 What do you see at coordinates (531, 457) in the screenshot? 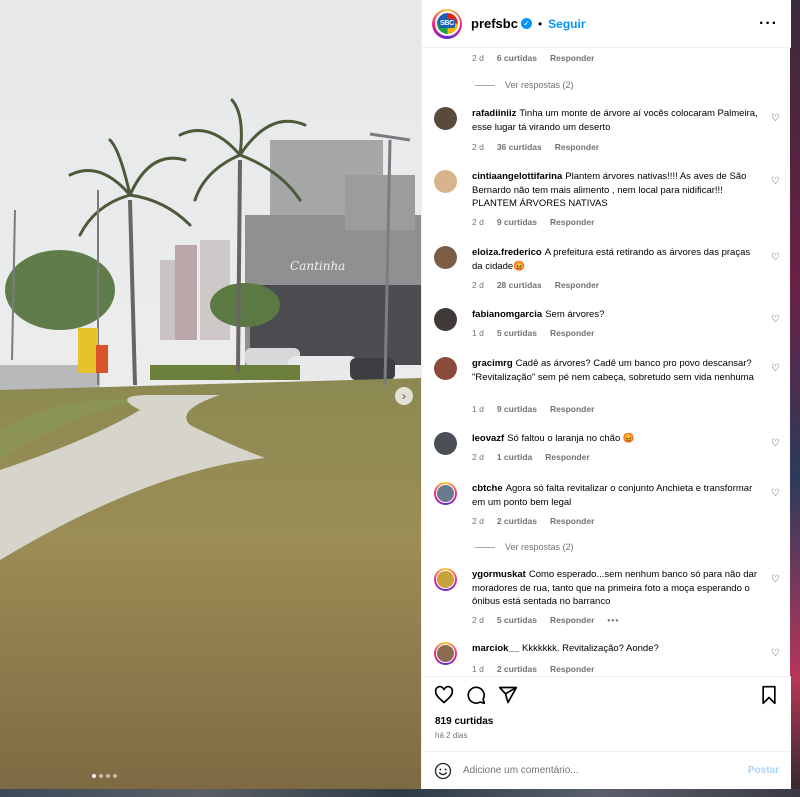
I see `comment-meta: 2 d1 curtida Responder` at bounding box center [531, 457].